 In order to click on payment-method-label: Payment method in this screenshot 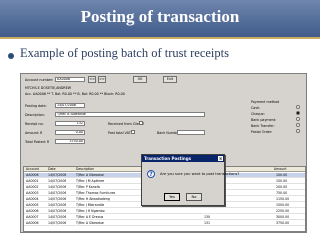, I will do `click(265, 102)`.